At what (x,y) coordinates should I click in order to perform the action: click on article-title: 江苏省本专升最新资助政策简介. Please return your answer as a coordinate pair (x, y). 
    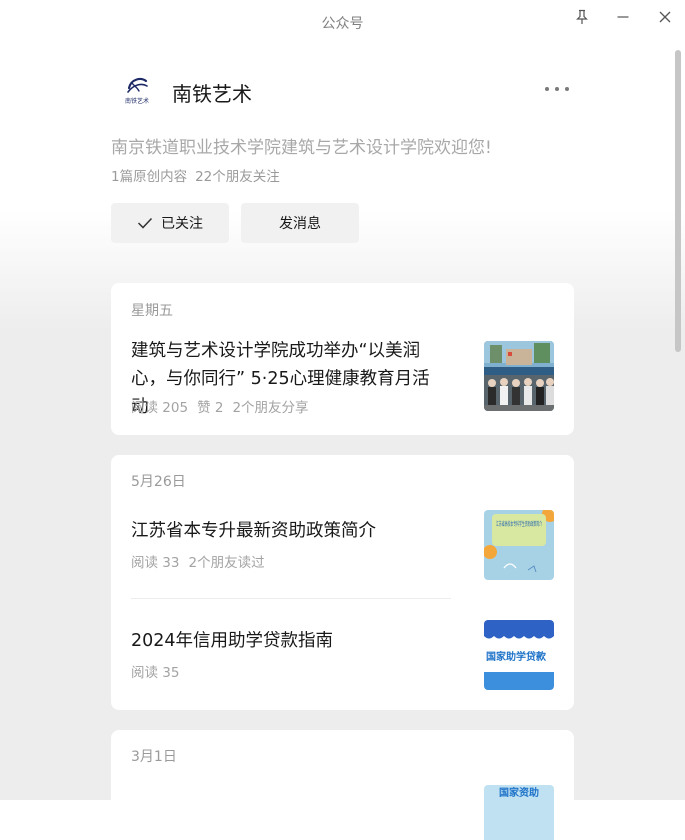
    Looking at the image, I should click on (253, 531).